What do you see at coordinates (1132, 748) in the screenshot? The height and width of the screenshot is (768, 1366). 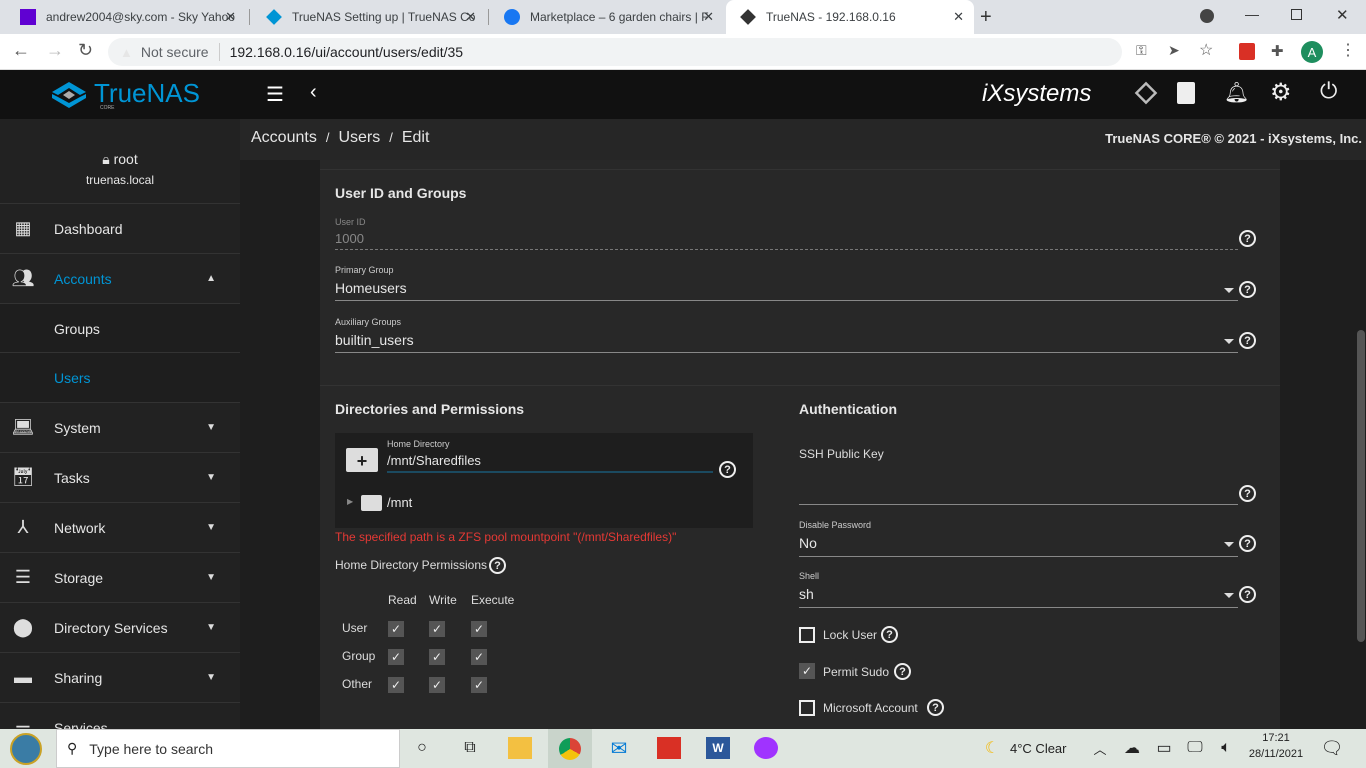 I see `onedrive-icon: ☁` at bounding box center [1132, 748].